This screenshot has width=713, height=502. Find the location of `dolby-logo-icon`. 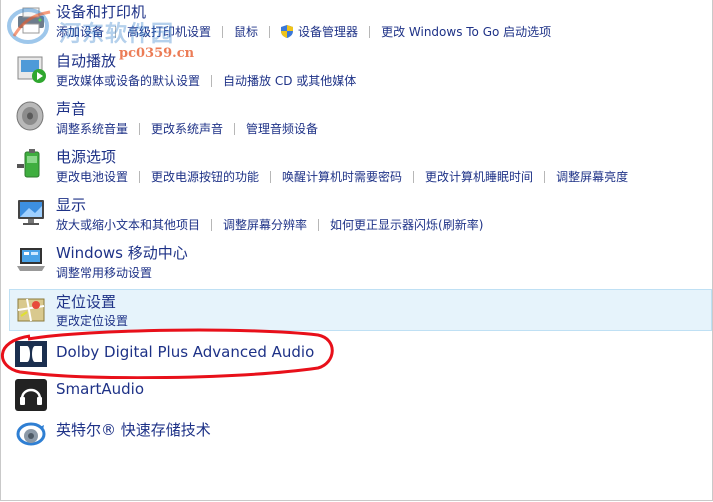

dolby-logo-icon is located at coordinates (31, 354).